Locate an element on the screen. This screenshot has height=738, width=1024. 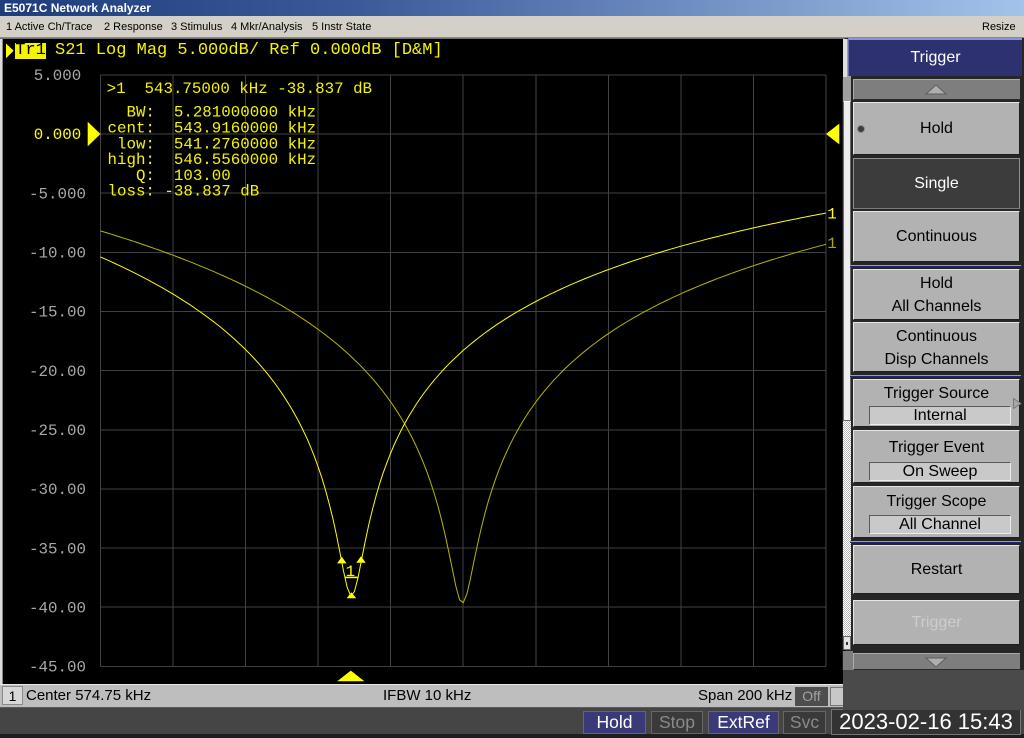
svg-text: -15.00 is located at coordinates (57, 313).